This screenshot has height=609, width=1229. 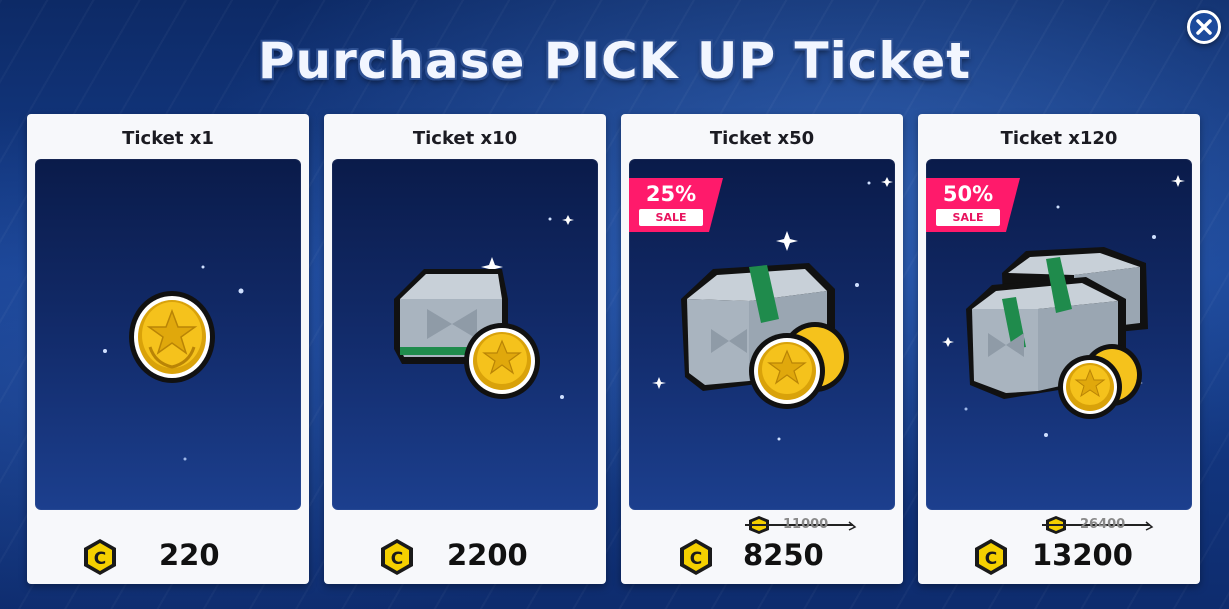 I want to click on sale-badge: 25% SALE, so click(x=676, y=205).